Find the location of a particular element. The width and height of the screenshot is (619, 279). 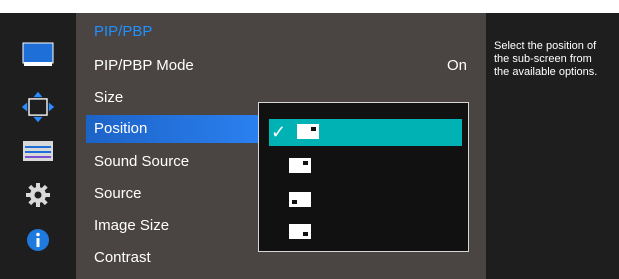

menu-item-pip-pbp-mode: PIP/PBP Mode is located at coordinates (172, 66).